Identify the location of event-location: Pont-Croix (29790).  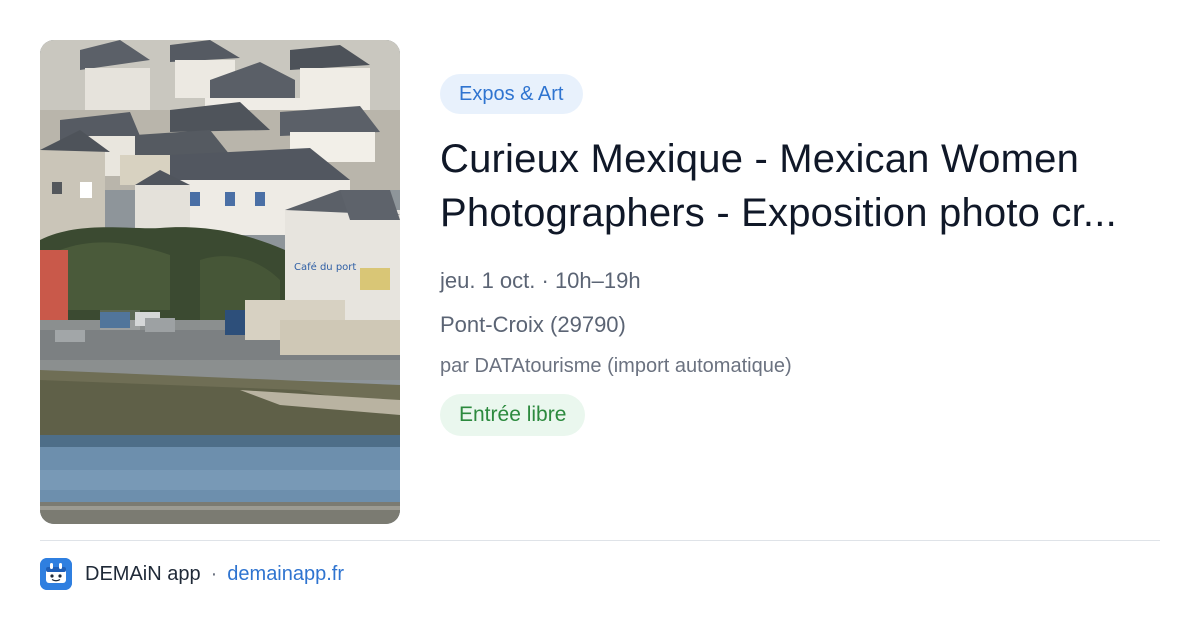
(533, 324).